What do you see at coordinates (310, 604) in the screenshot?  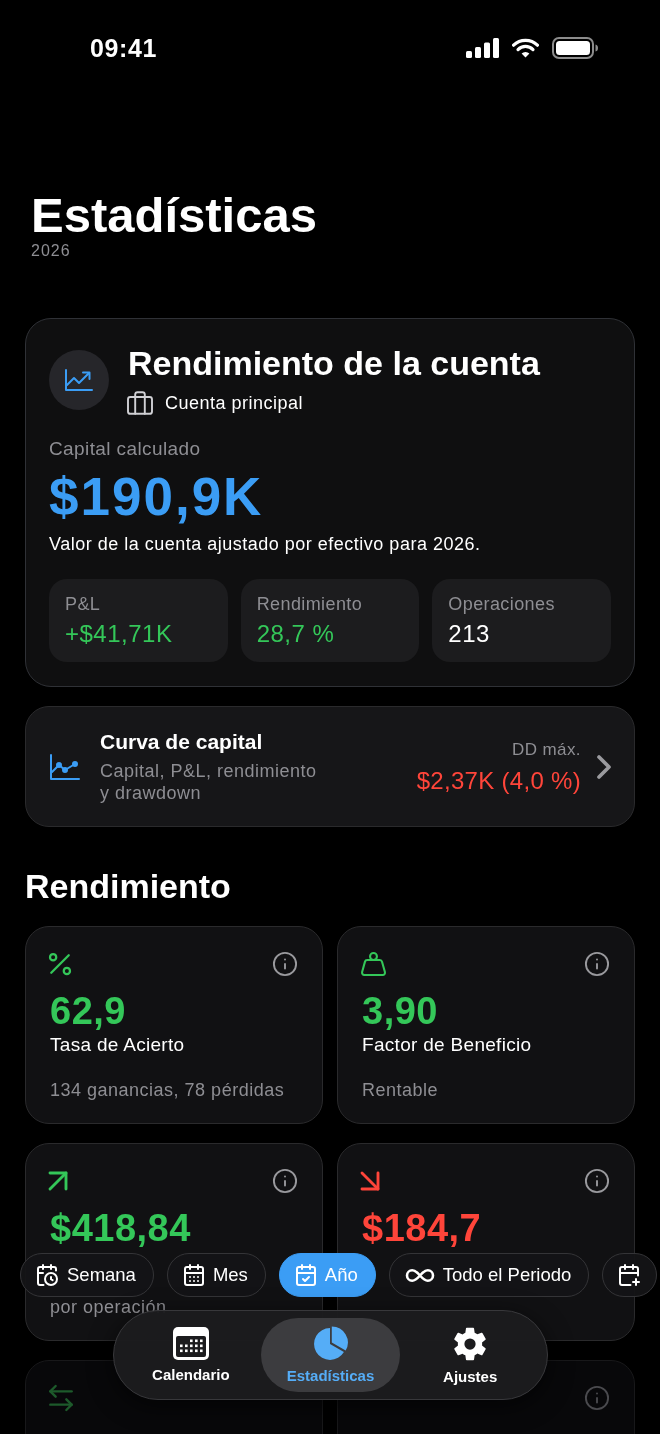 I see `stat-label: Rendimiento` at bounding box center [310, 604].